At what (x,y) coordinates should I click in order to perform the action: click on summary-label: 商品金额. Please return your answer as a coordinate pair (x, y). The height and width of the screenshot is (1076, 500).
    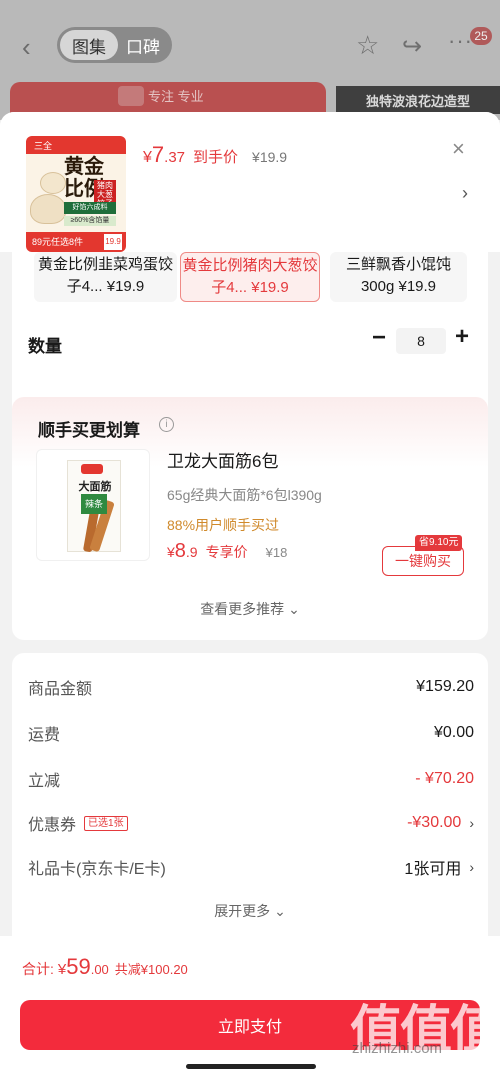
    Looking at the image, I should click on (60, 689).